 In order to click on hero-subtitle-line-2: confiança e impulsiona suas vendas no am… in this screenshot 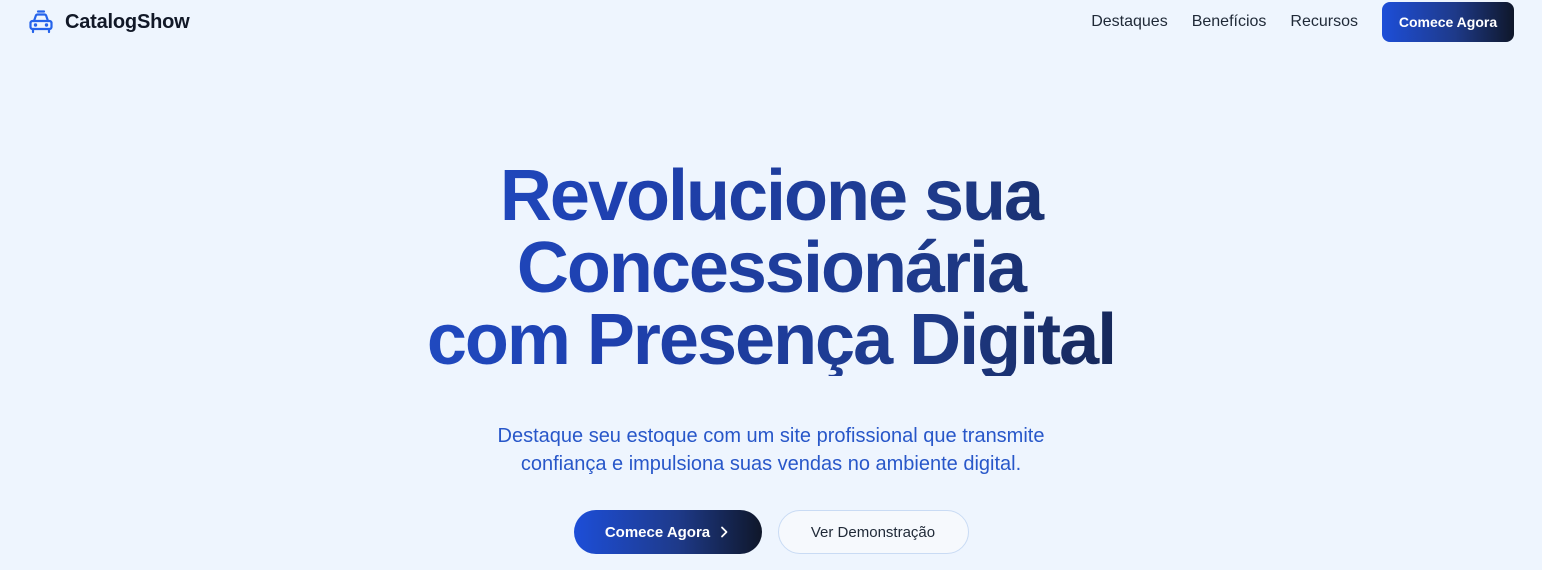, I will do `click(771, 464)`.